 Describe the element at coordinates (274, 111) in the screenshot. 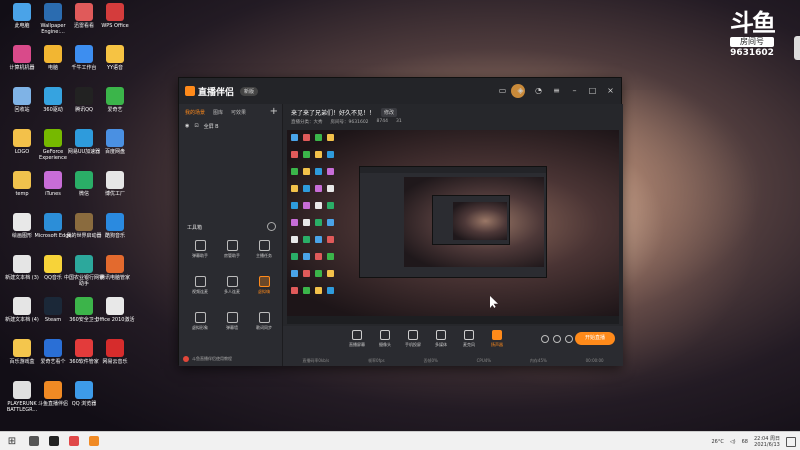

I see `add-scene-icon: +` at that location.